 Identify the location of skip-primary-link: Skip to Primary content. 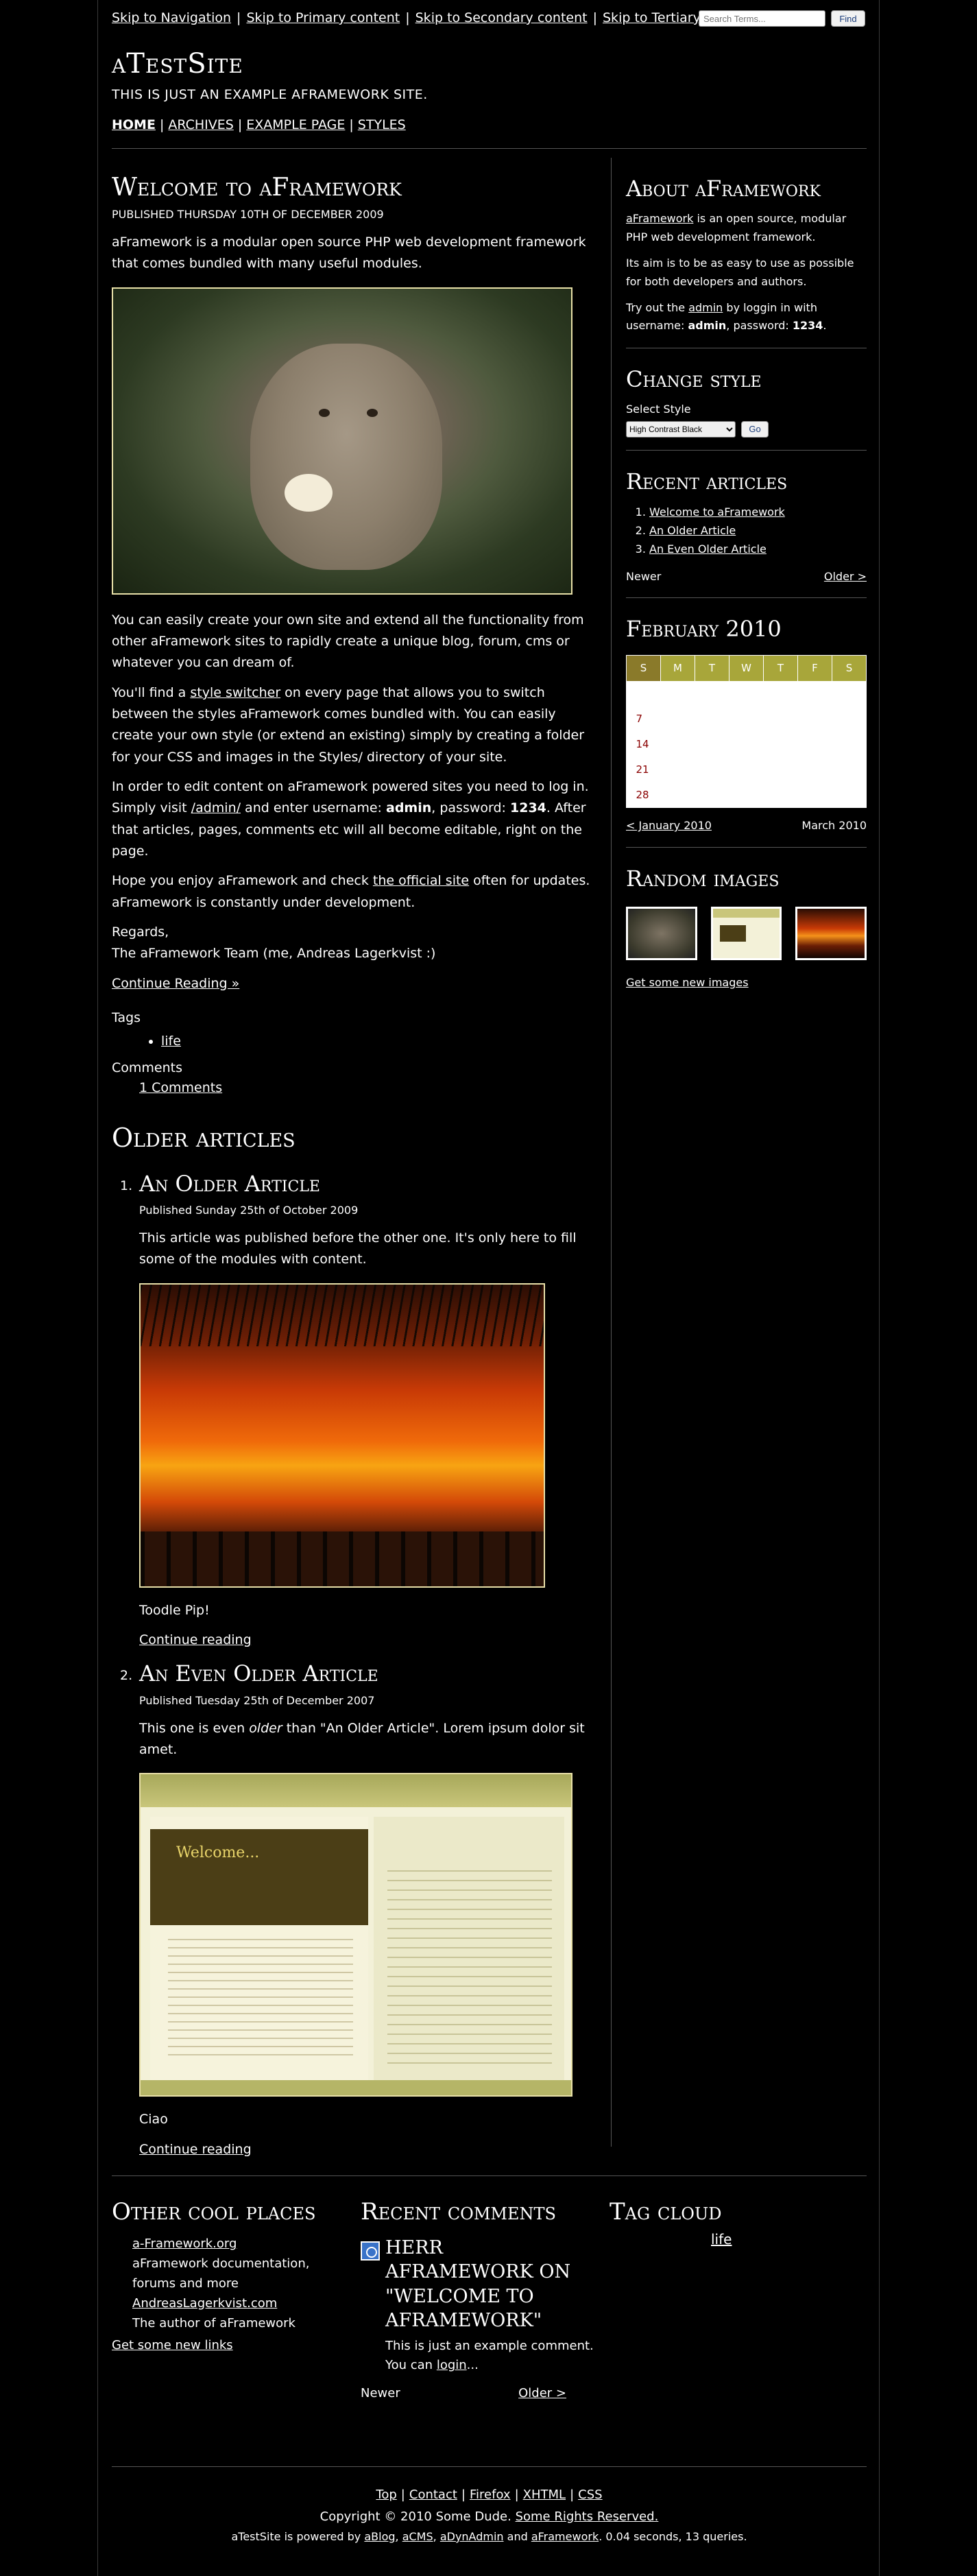
(323, 17).